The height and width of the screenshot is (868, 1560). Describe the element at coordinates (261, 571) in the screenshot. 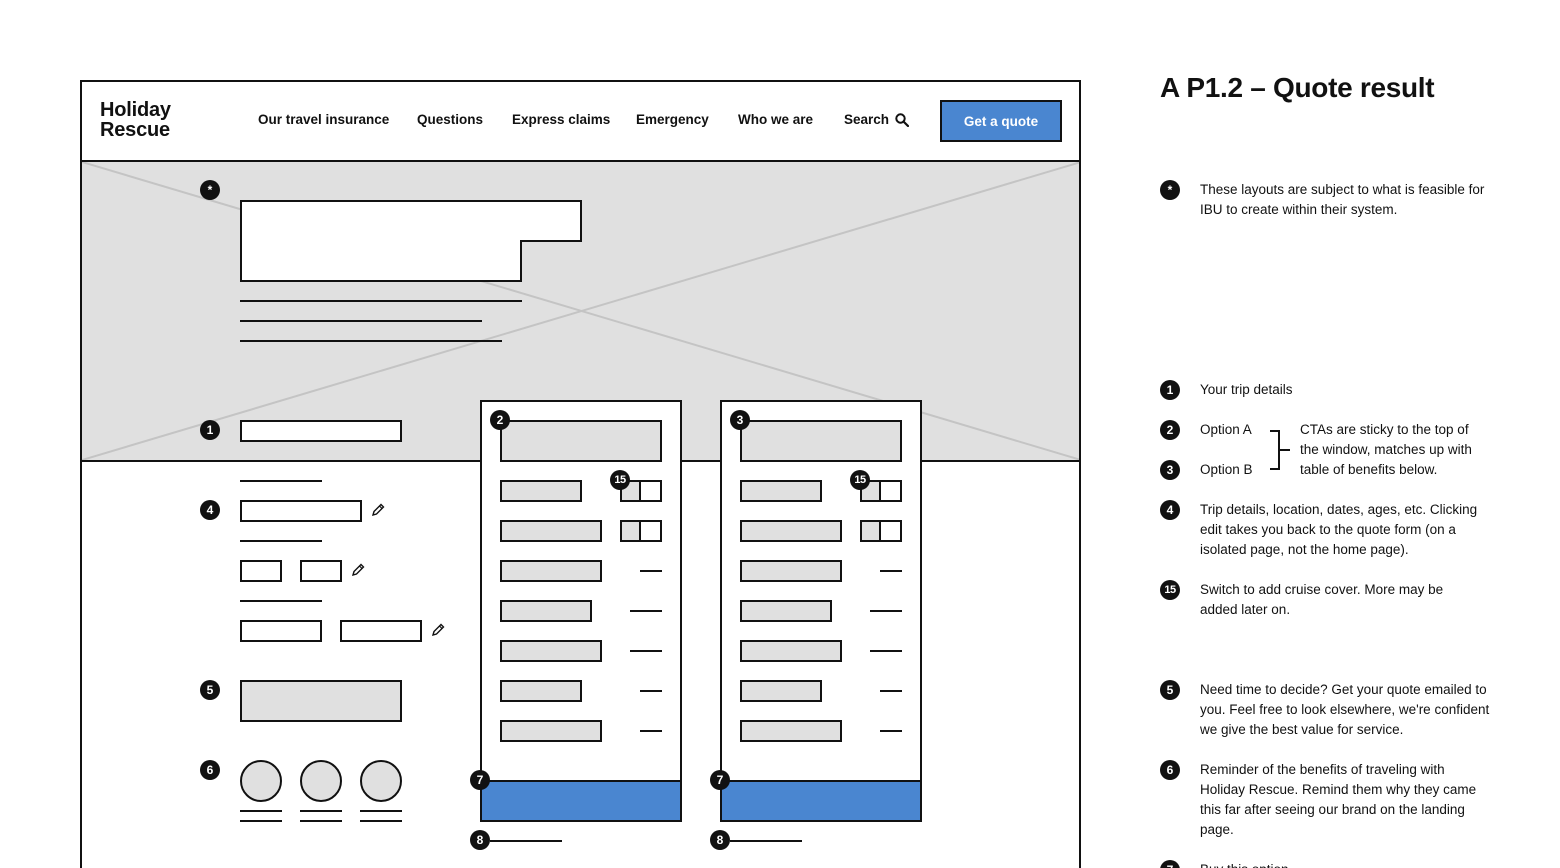

I see `date-from-field` at that location.